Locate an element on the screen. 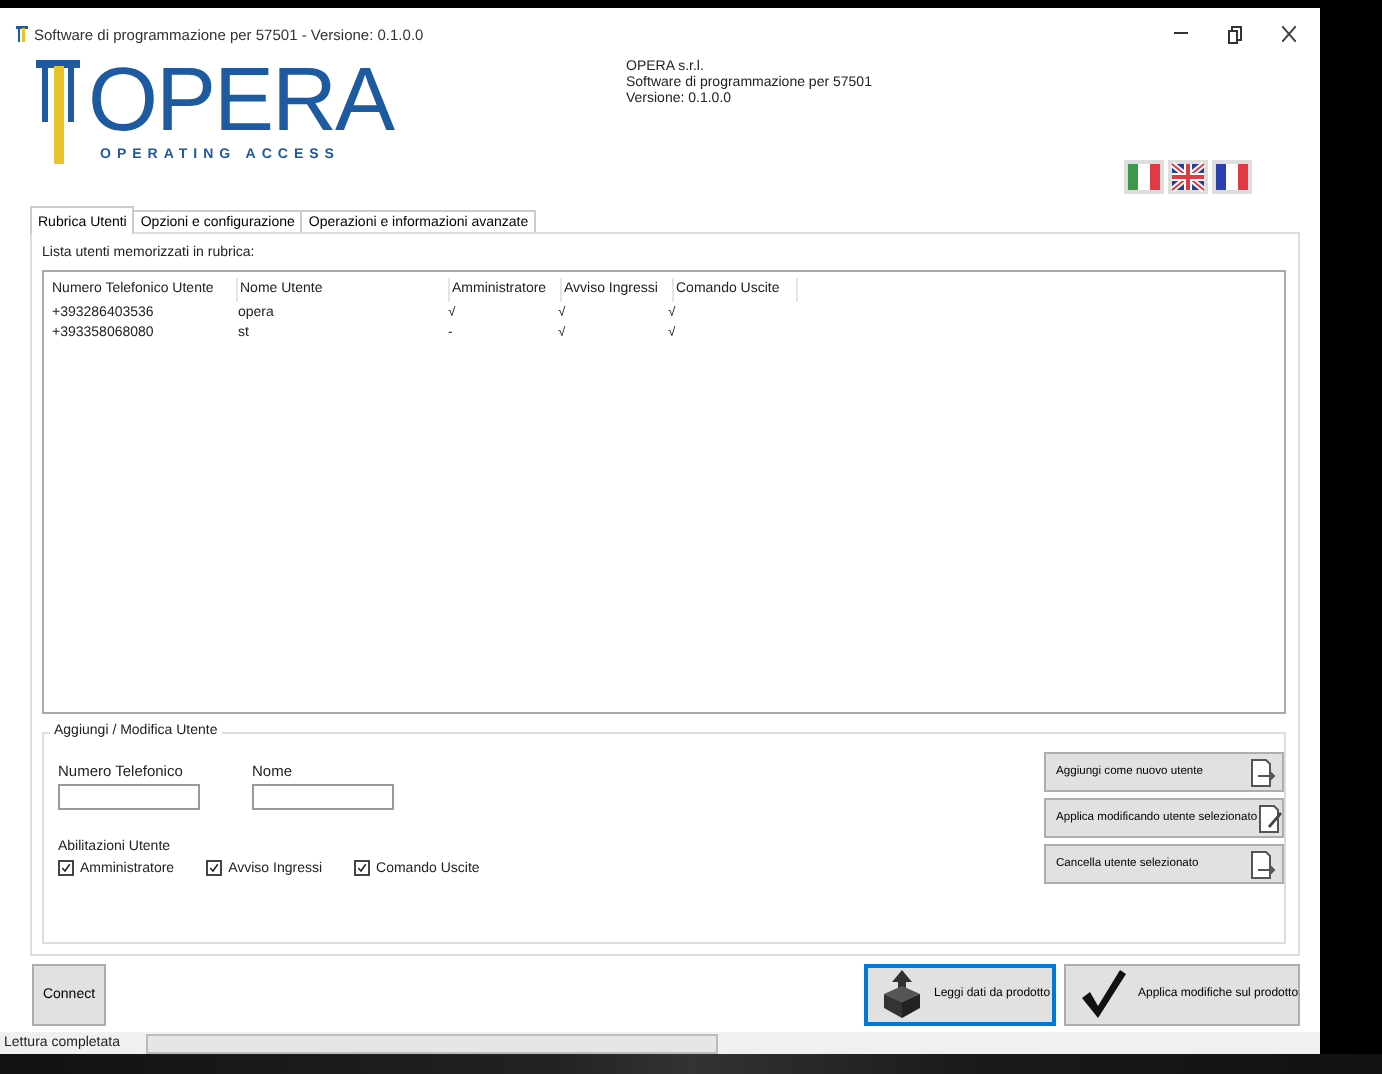  french-flag-icon is located at coordinates (1232, 177).